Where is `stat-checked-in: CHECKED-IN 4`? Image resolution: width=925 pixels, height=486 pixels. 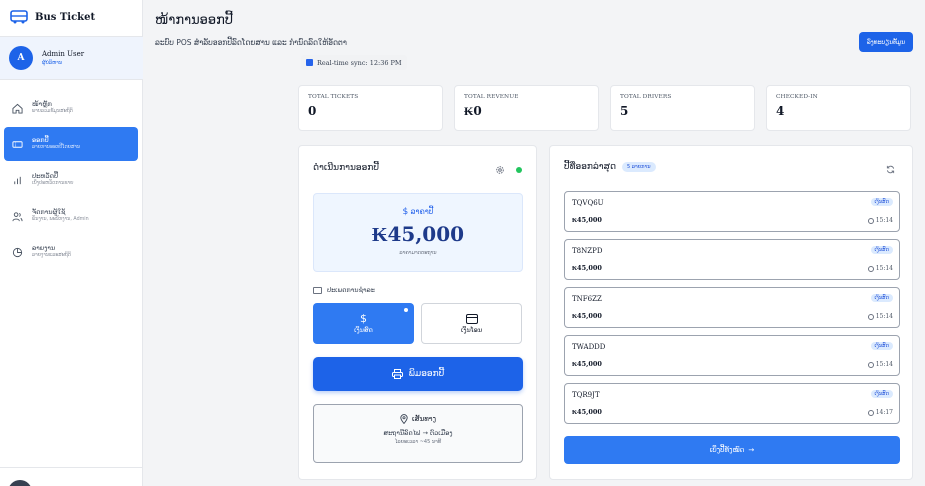 stat-checked-in: CHECKED-IN 4 is located at coordinates (838, 108).